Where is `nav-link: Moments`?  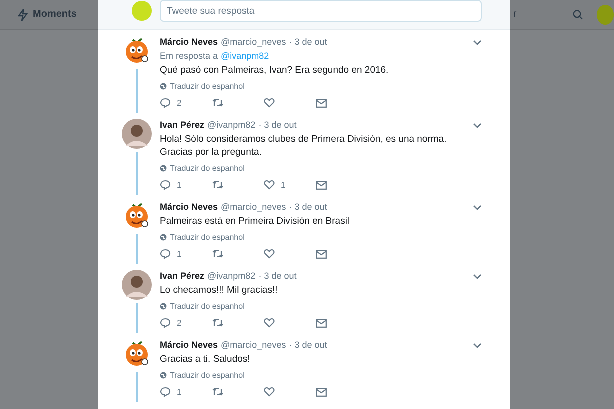
nav-link: Moments is located at coordinates (47, 14).